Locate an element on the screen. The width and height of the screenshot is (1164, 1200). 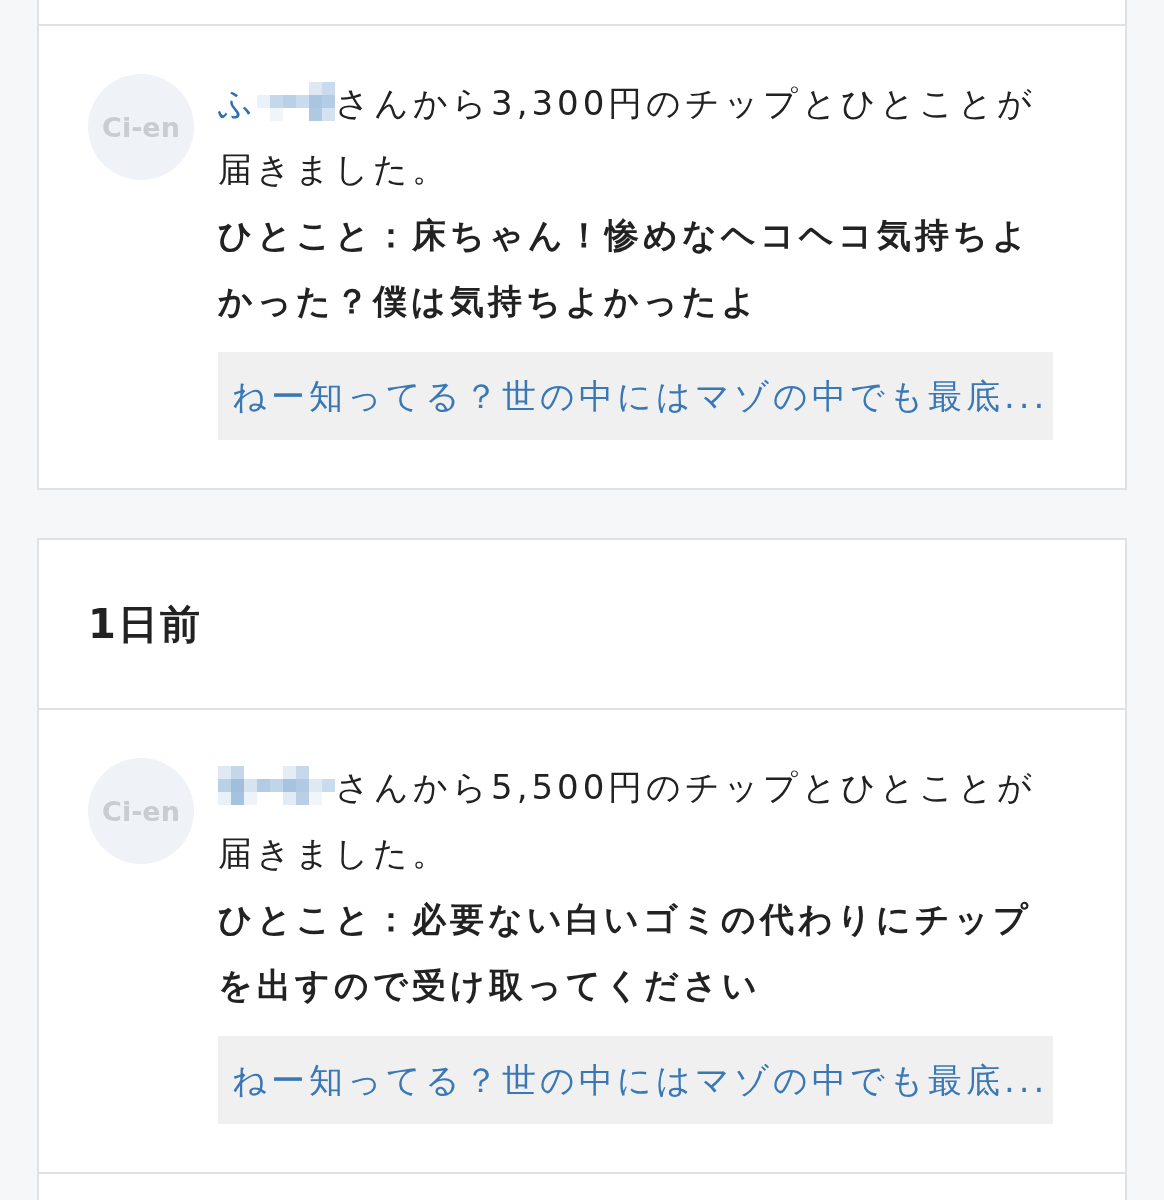
date-heading: 1日前 is located at coordinates (145, 624).